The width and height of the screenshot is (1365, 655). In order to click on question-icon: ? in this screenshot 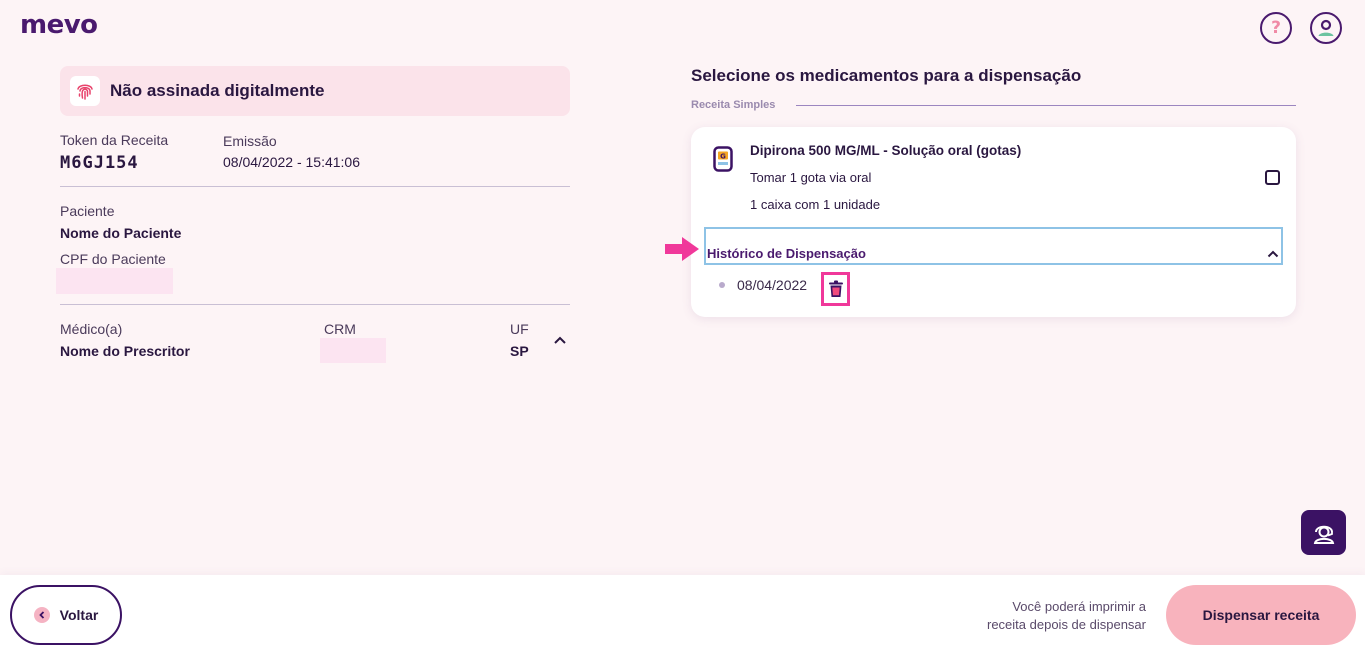, I will do `click(1276, 28)`.